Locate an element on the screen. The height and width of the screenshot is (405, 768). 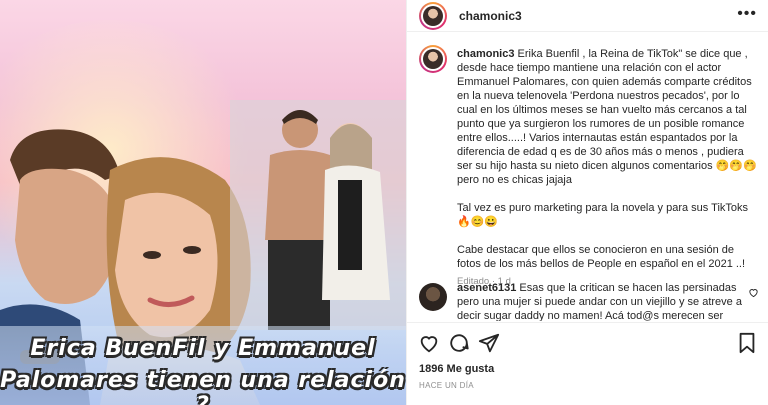
post-header: chamonic3 ••• is located at coordinates (587, 16).